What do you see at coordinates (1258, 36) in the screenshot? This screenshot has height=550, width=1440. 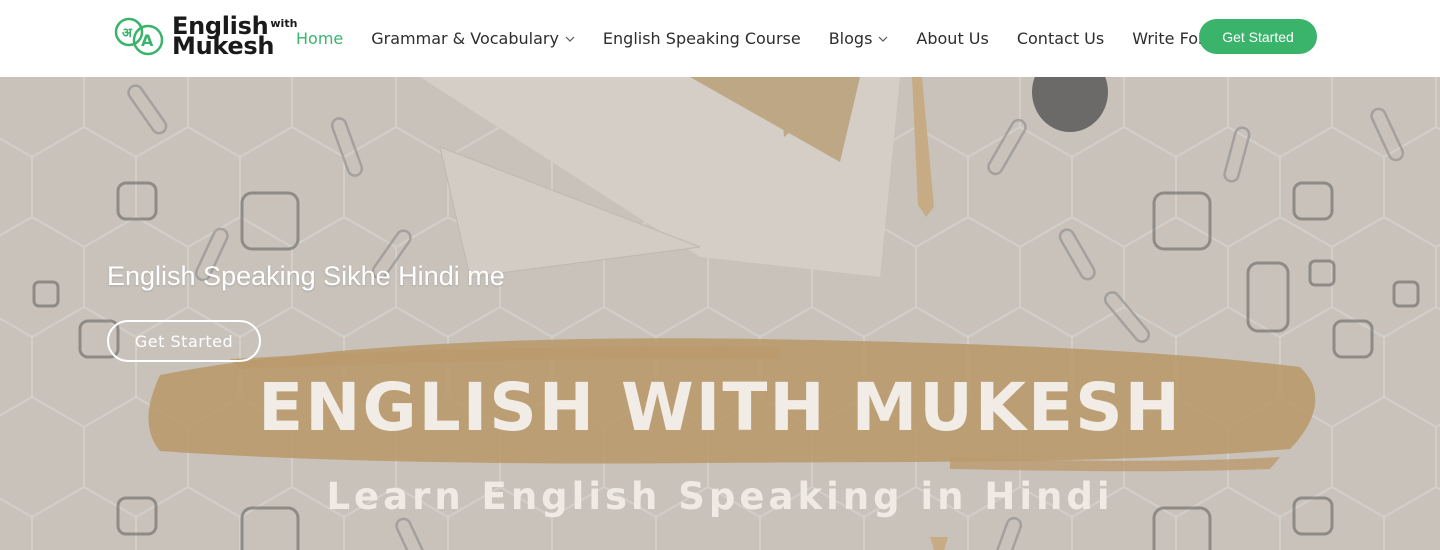 I see `header-get-started-button: Get Started` at bounding box center [1258, 36].